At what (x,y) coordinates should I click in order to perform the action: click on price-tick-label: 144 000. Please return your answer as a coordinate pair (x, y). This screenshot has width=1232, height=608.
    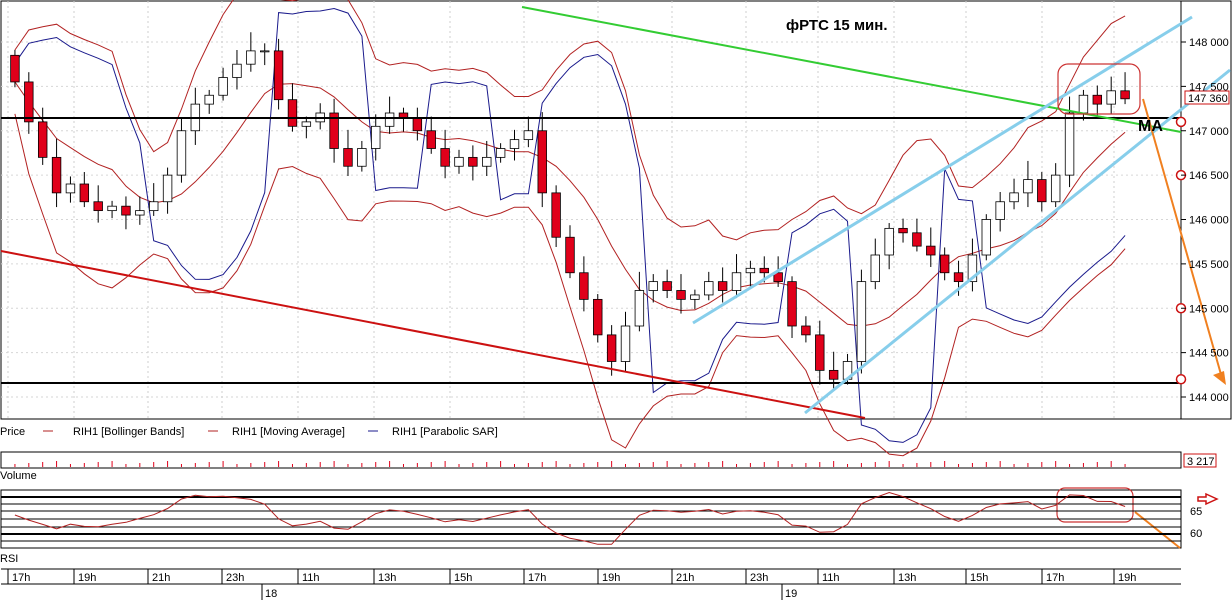
    Looking at the image, I should click on (1209, 398).